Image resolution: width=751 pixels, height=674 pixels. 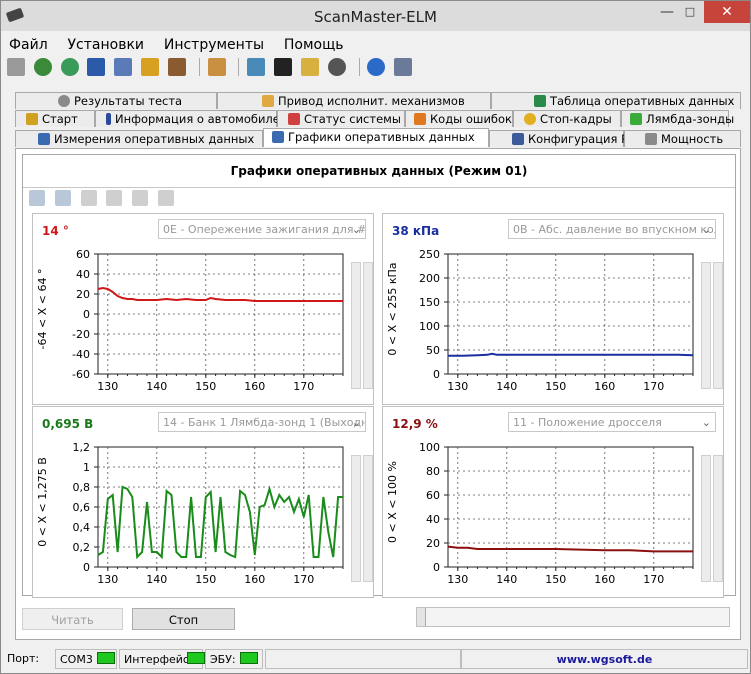 I want to click on y-tick-label: 20, so click(x=433, y=543).